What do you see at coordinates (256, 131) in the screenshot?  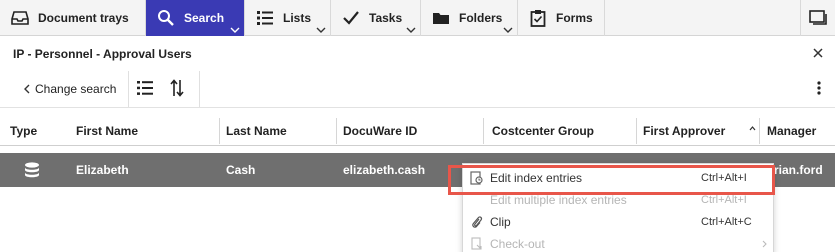 I see `column-label: Last Name` at bounding box center [256, 131].